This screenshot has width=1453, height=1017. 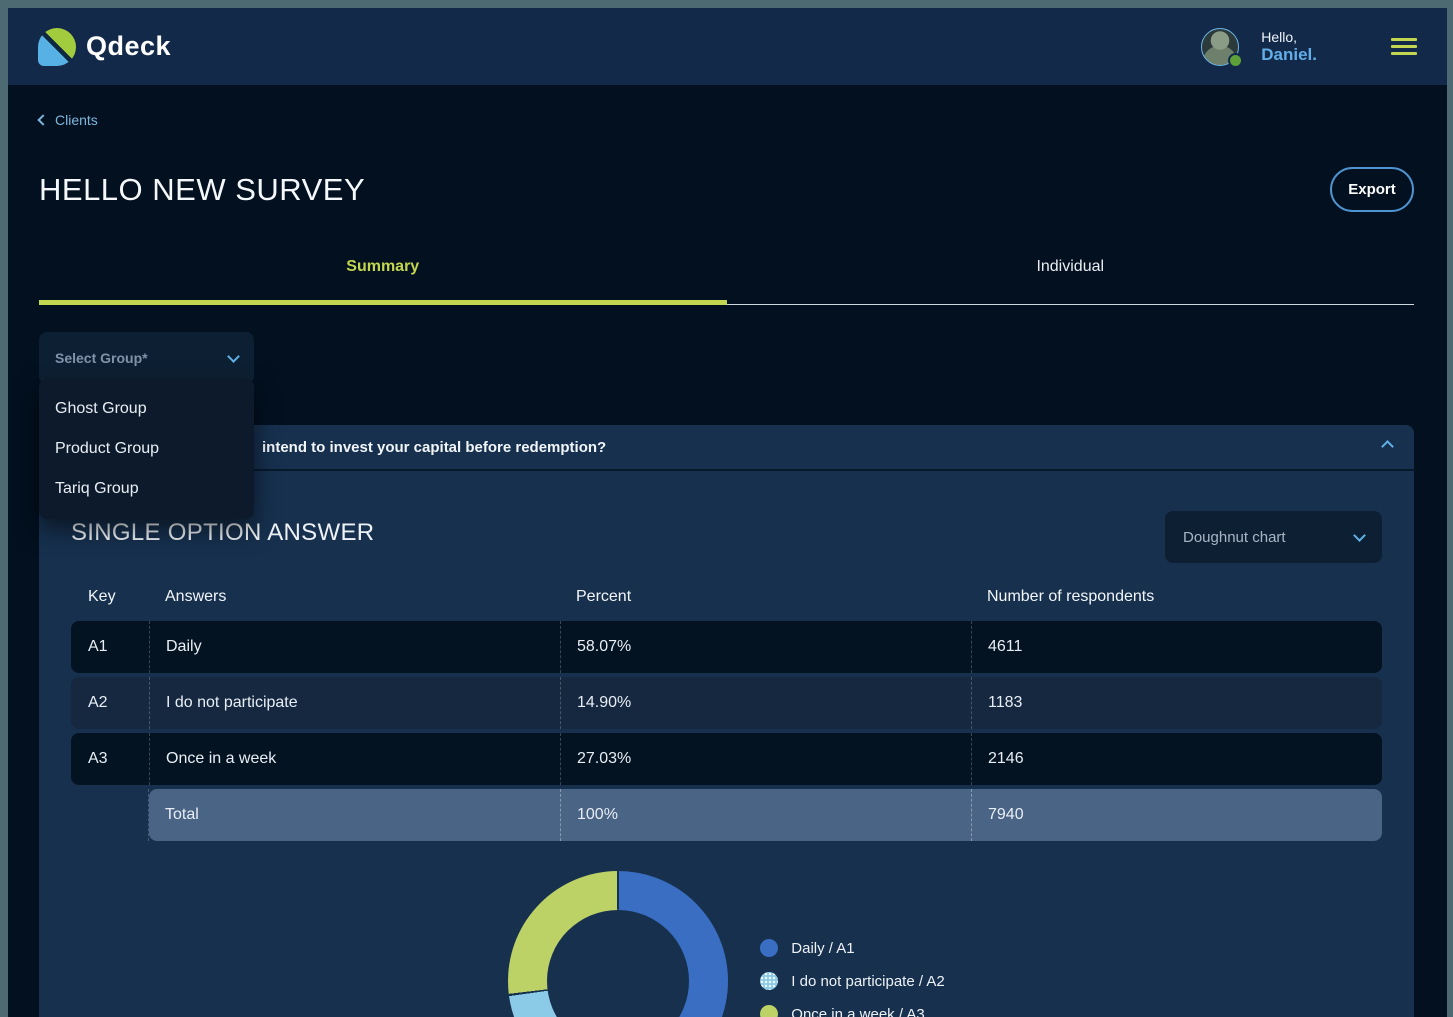 I want to click on export-button: Export, so click(x=1372, y=189).